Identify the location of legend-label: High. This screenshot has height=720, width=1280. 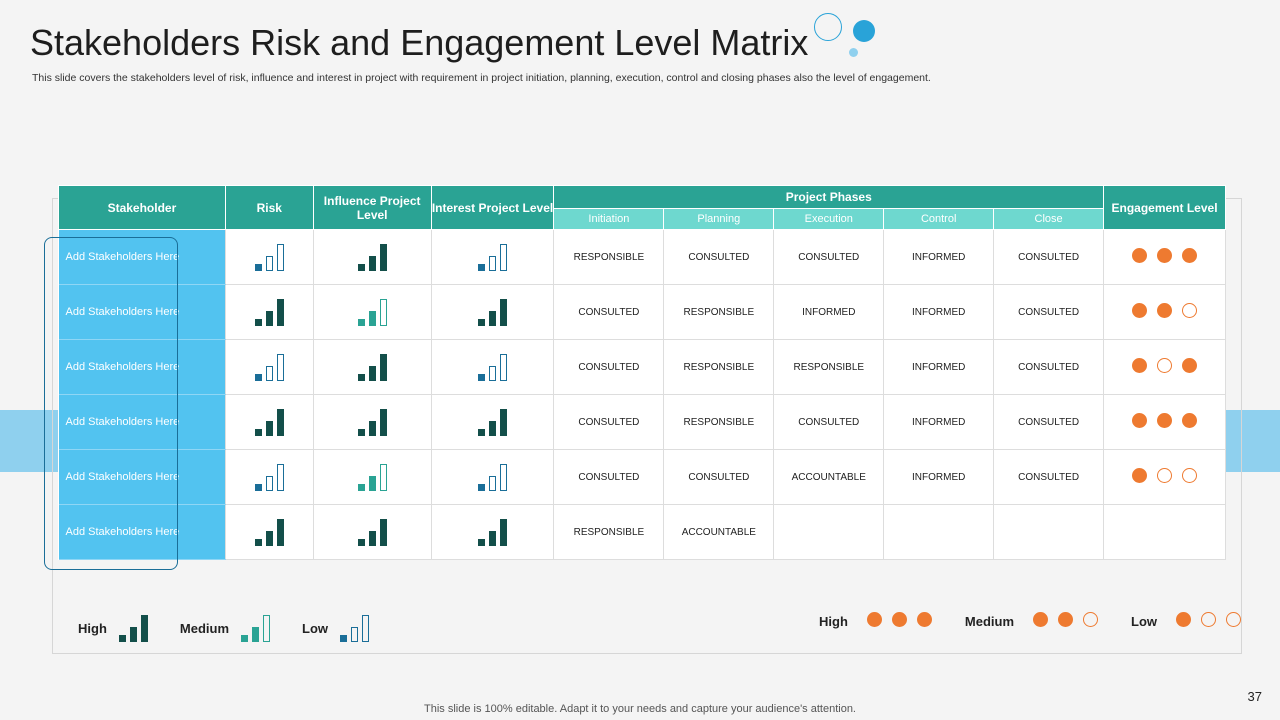
(92, 628).